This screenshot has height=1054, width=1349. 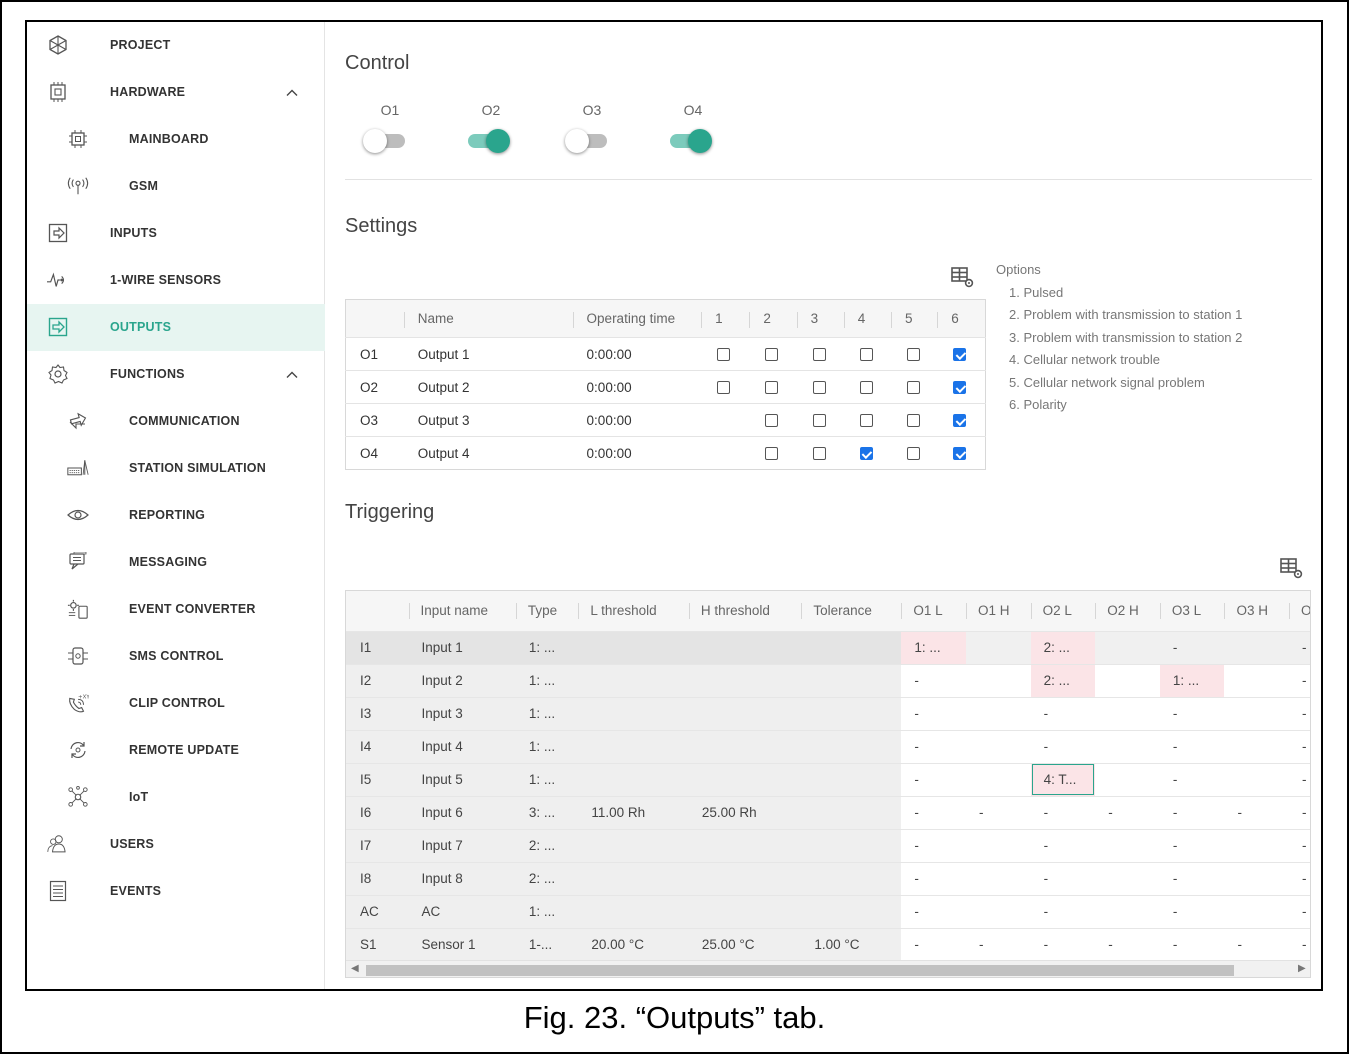 What do you see at coordinates (588, 140) in the screenshot?
I see `toggle-switch-o3` at bounding box center [588, 140].